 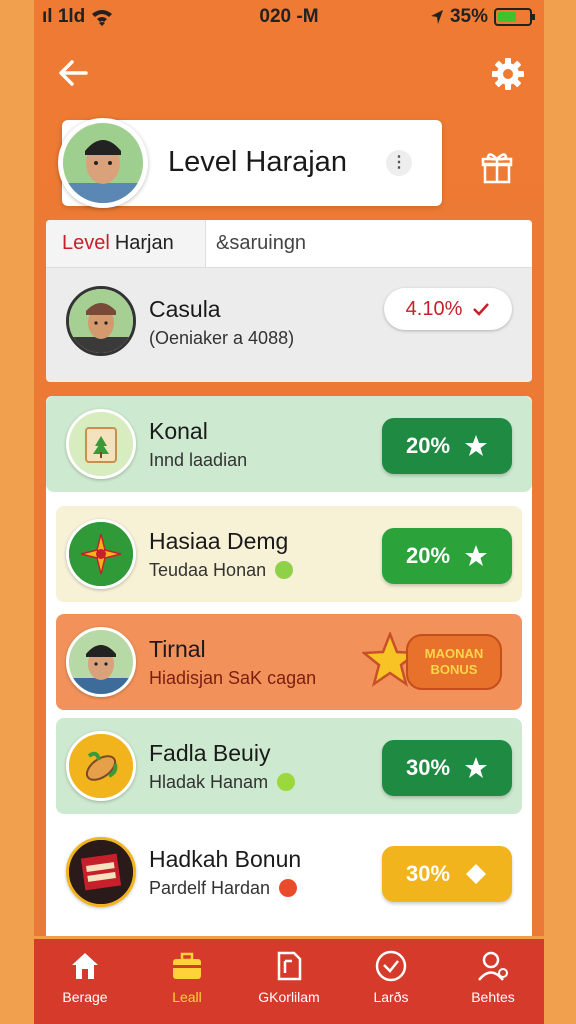 I want to click on list-item: Hadkah Bonun Pardelf Hardan 30%, so click(x=289, y=872).